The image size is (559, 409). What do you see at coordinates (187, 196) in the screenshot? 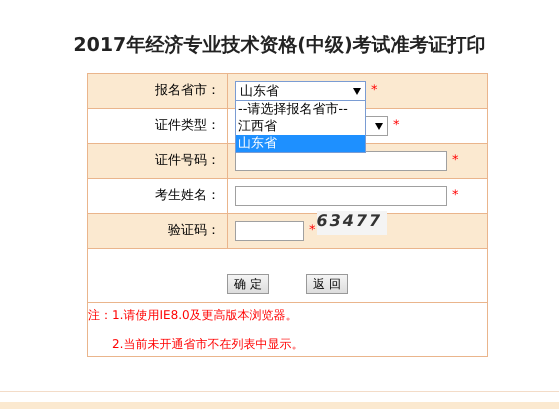
I see `field-label: 考生姓名：` at bounding box center [187, 196].